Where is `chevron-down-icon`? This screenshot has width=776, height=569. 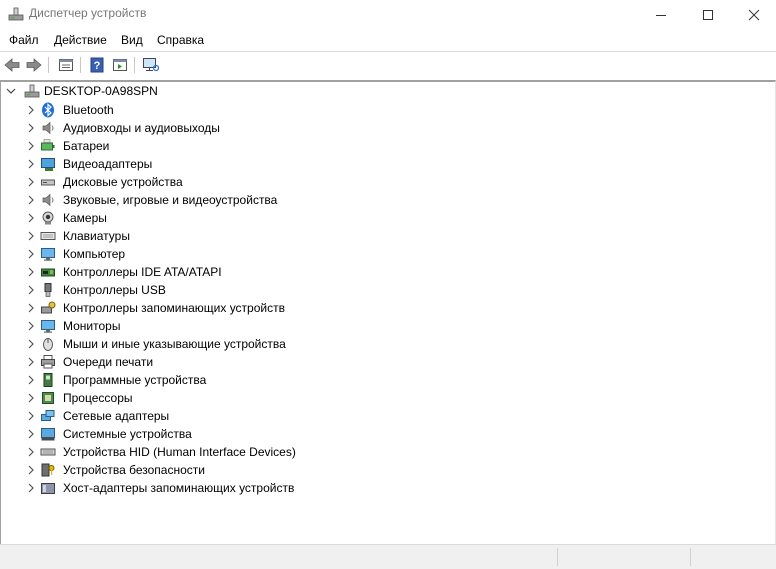 chevron-down-icon is located at coordinates (11, 91).